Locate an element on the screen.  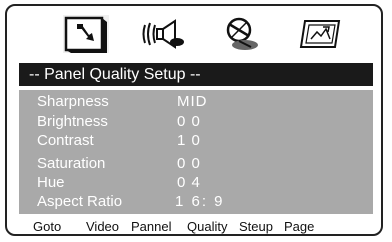
video-setup-icon is located at coordinates (244, 34).